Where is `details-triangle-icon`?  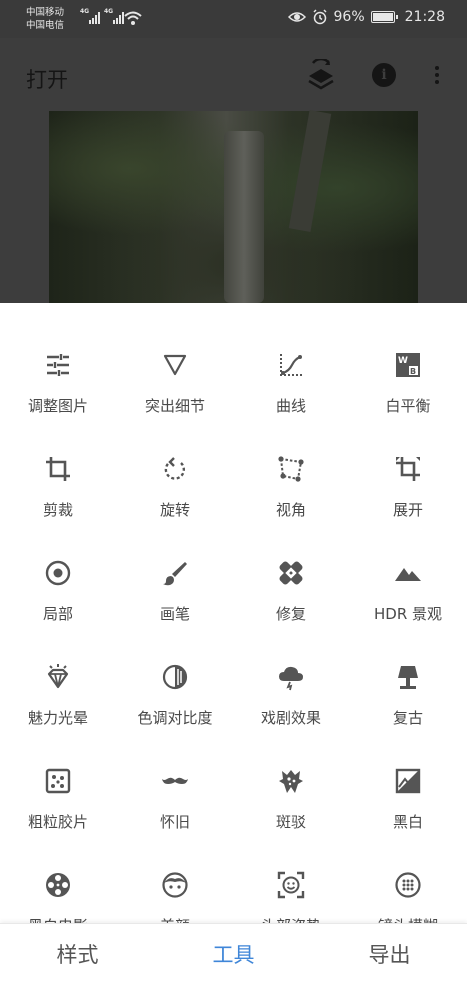
details-triangle-icon is located at coordinates (175, 365).